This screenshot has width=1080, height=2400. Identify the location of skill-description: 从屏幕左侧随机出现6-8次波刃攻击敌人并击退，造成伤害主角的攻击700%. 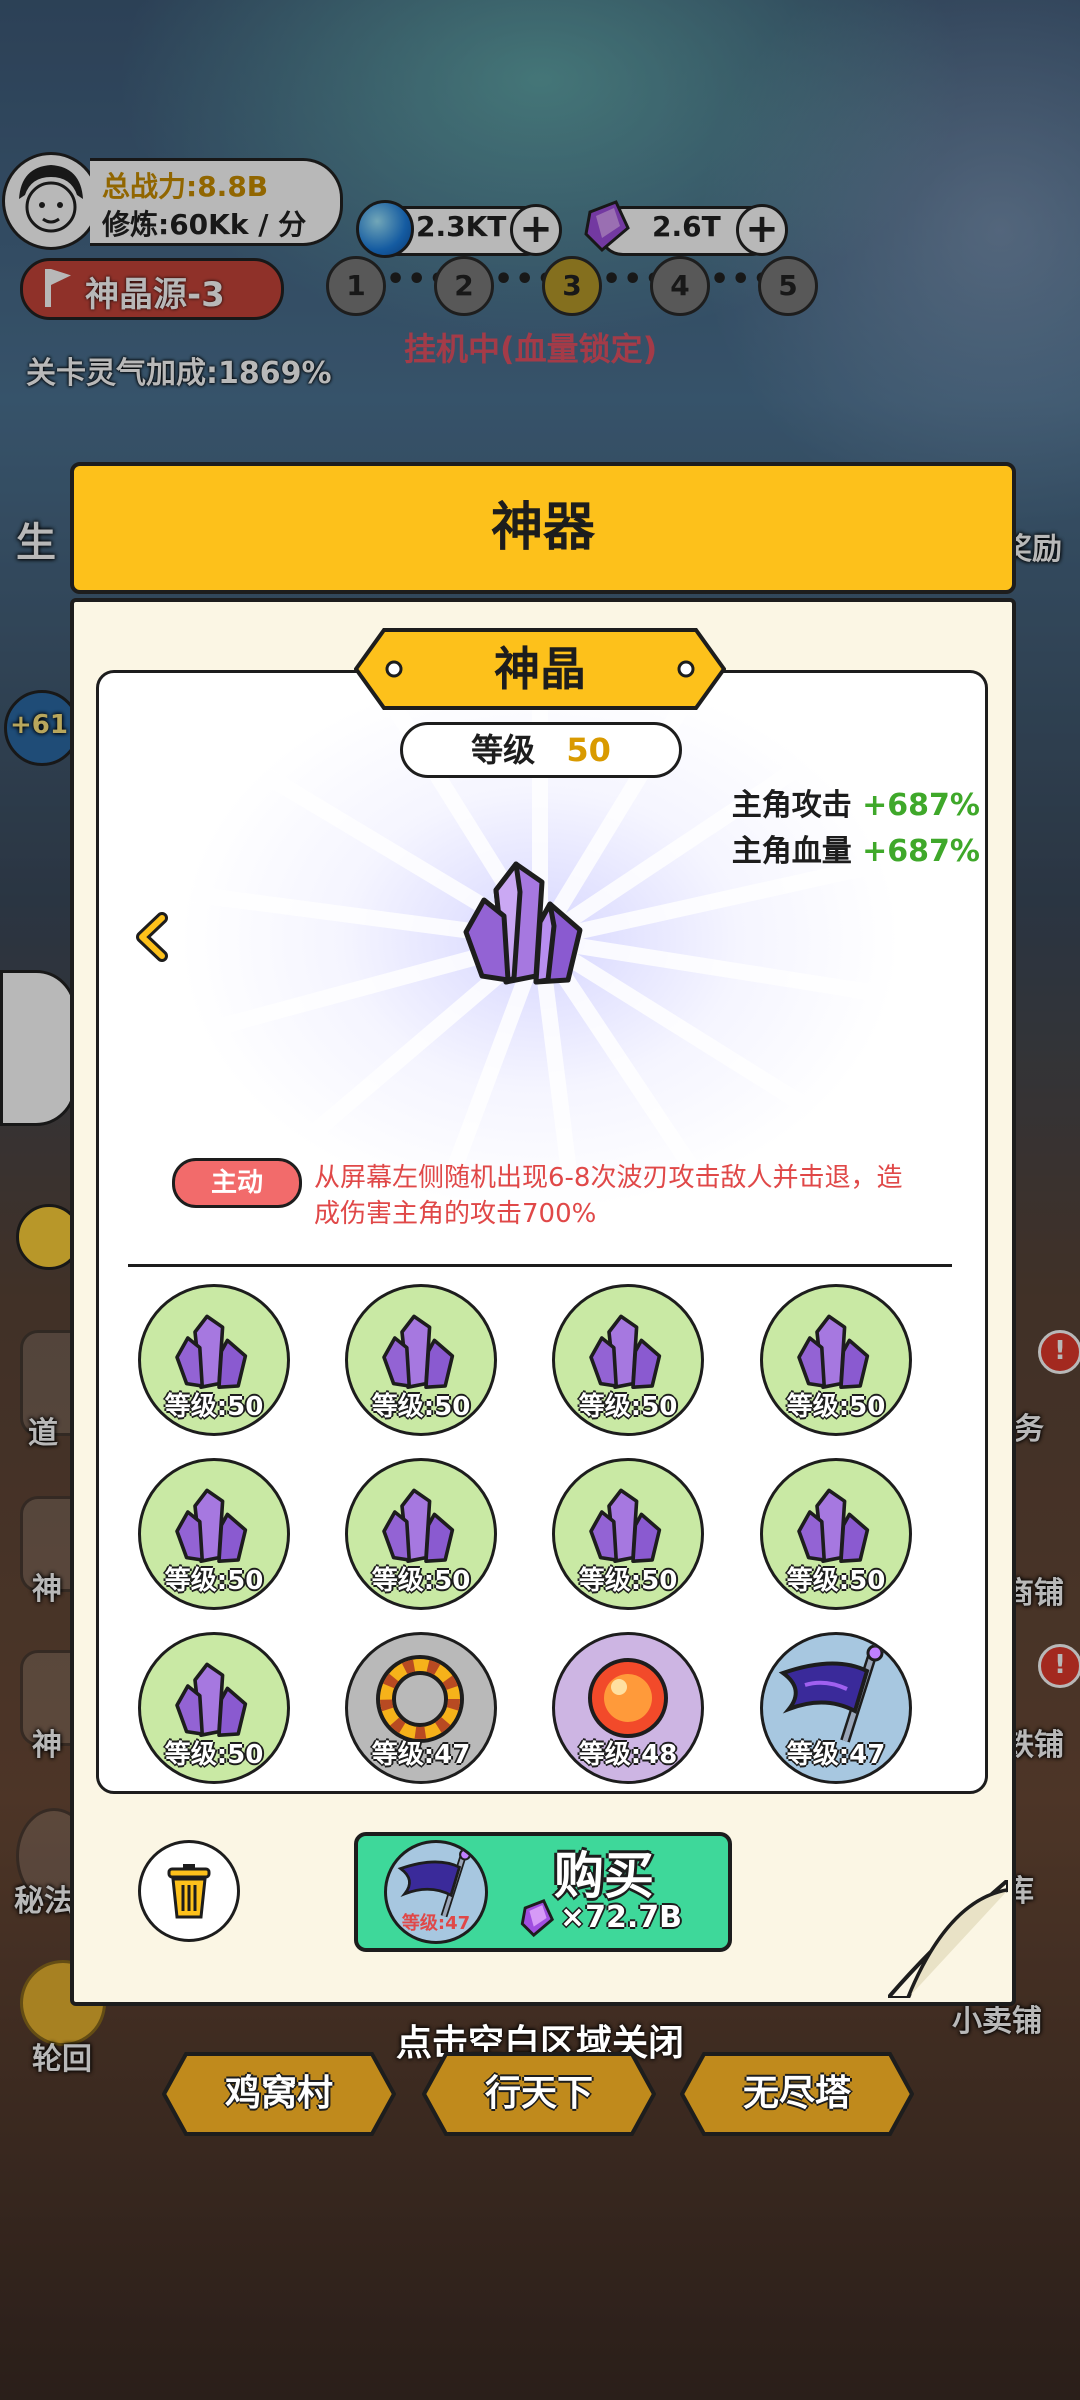
(608, 1196).